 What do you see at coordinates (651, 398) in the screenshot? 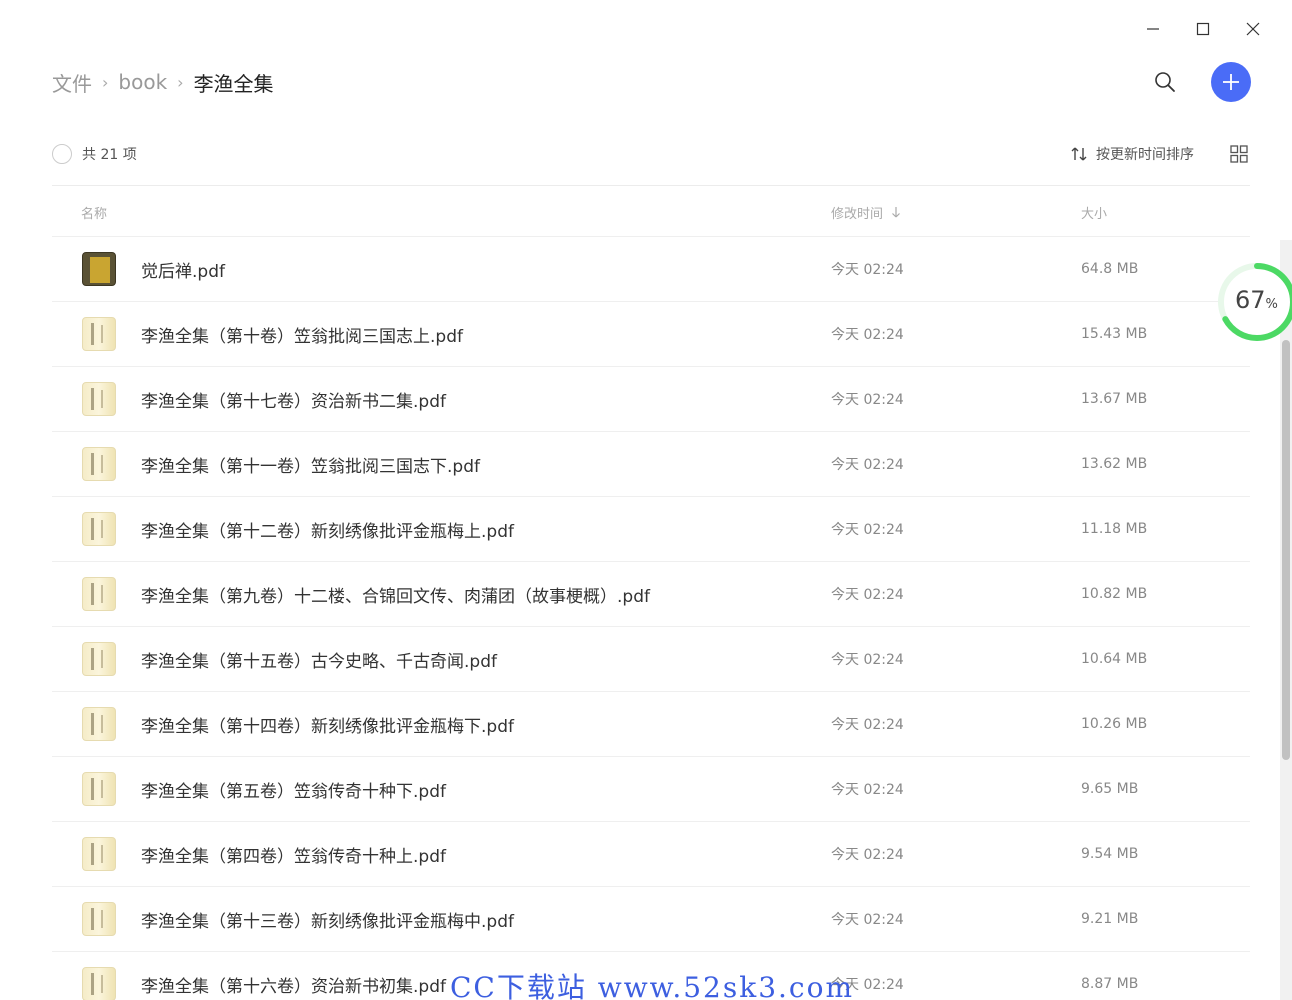
I see `file-row: 李渔全集（第十七卷）资治新书二集.pdf 今天 02:24 13.67 MB` at bounding box center [651, 398].